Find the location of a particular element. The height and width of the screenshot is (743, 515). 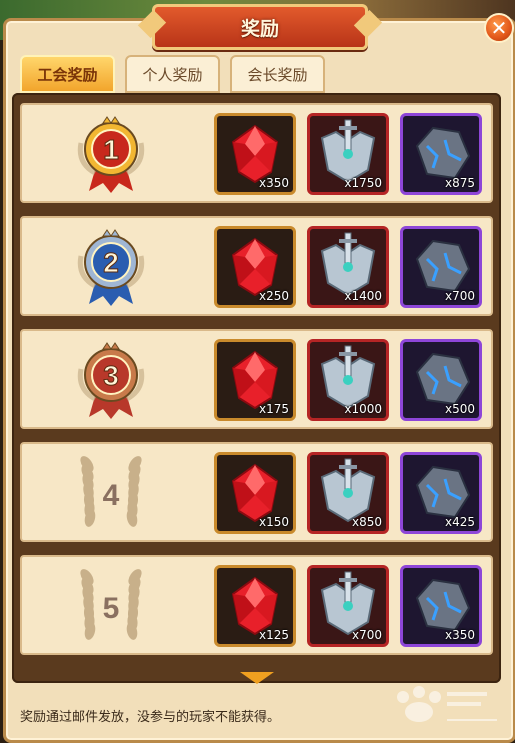

reward-item-armor: x1000 is located at coordinates (348, 380).